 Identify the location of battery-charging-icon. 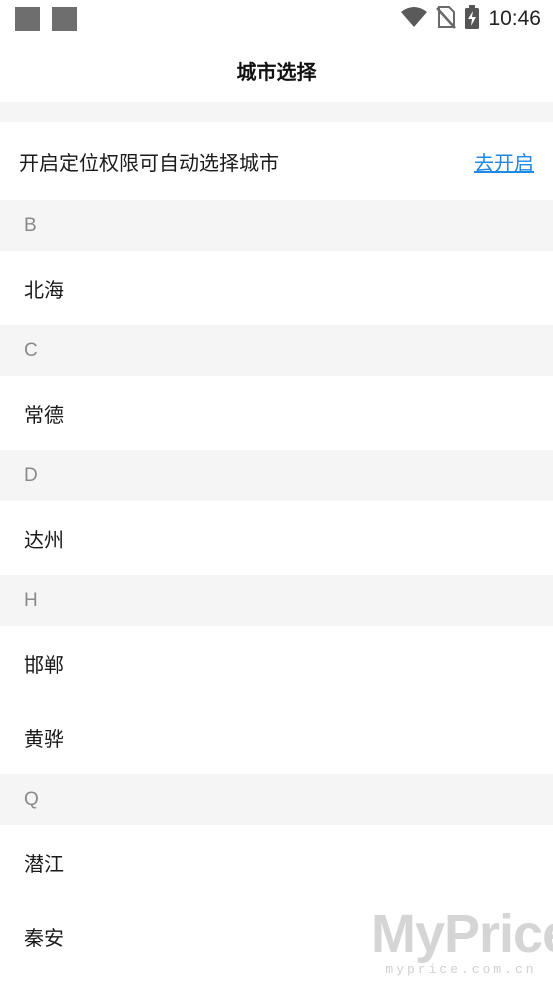
(472, 19).